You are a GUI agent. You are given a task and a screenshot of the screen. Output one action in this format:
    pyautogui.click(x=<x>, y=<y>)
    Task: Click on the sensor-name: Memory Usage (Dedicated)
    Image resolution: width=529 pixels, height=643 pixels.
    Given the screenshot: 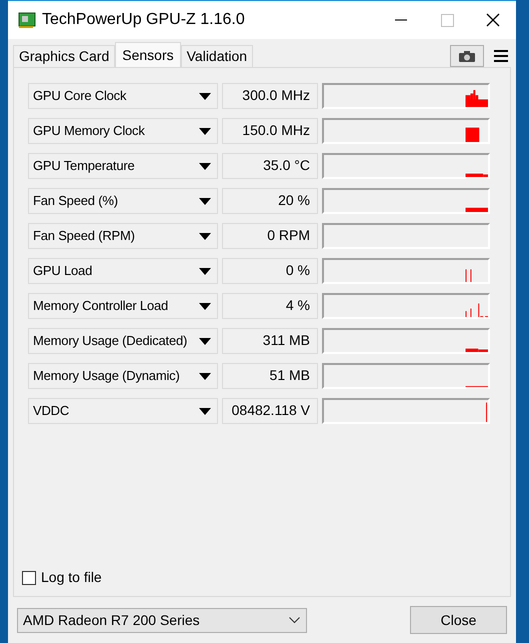 What is the action you would take?
    pyautogui.click(x=110, y=341)
    